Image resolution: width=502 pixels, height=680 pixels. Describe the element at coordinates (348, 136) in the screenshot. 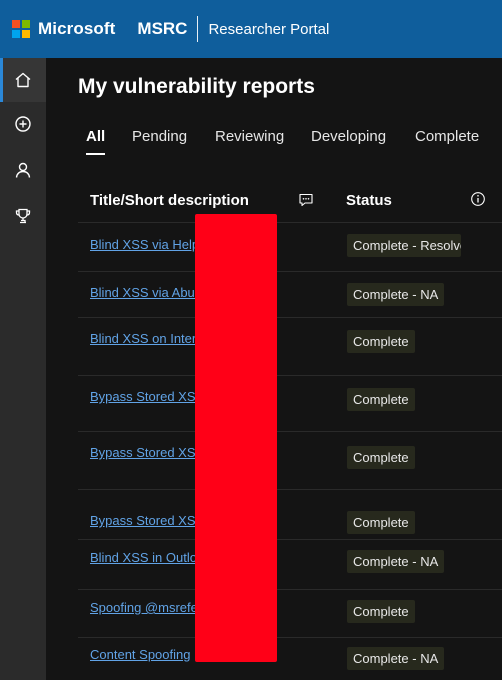

I see `tab-developing: Developing` at that location.